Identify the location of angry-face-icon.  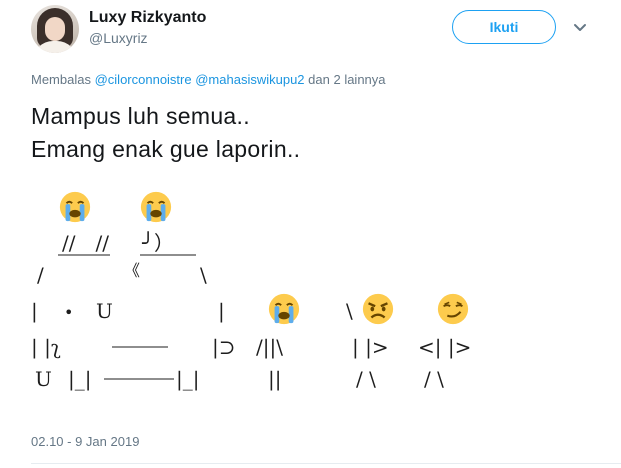
(378, 309).